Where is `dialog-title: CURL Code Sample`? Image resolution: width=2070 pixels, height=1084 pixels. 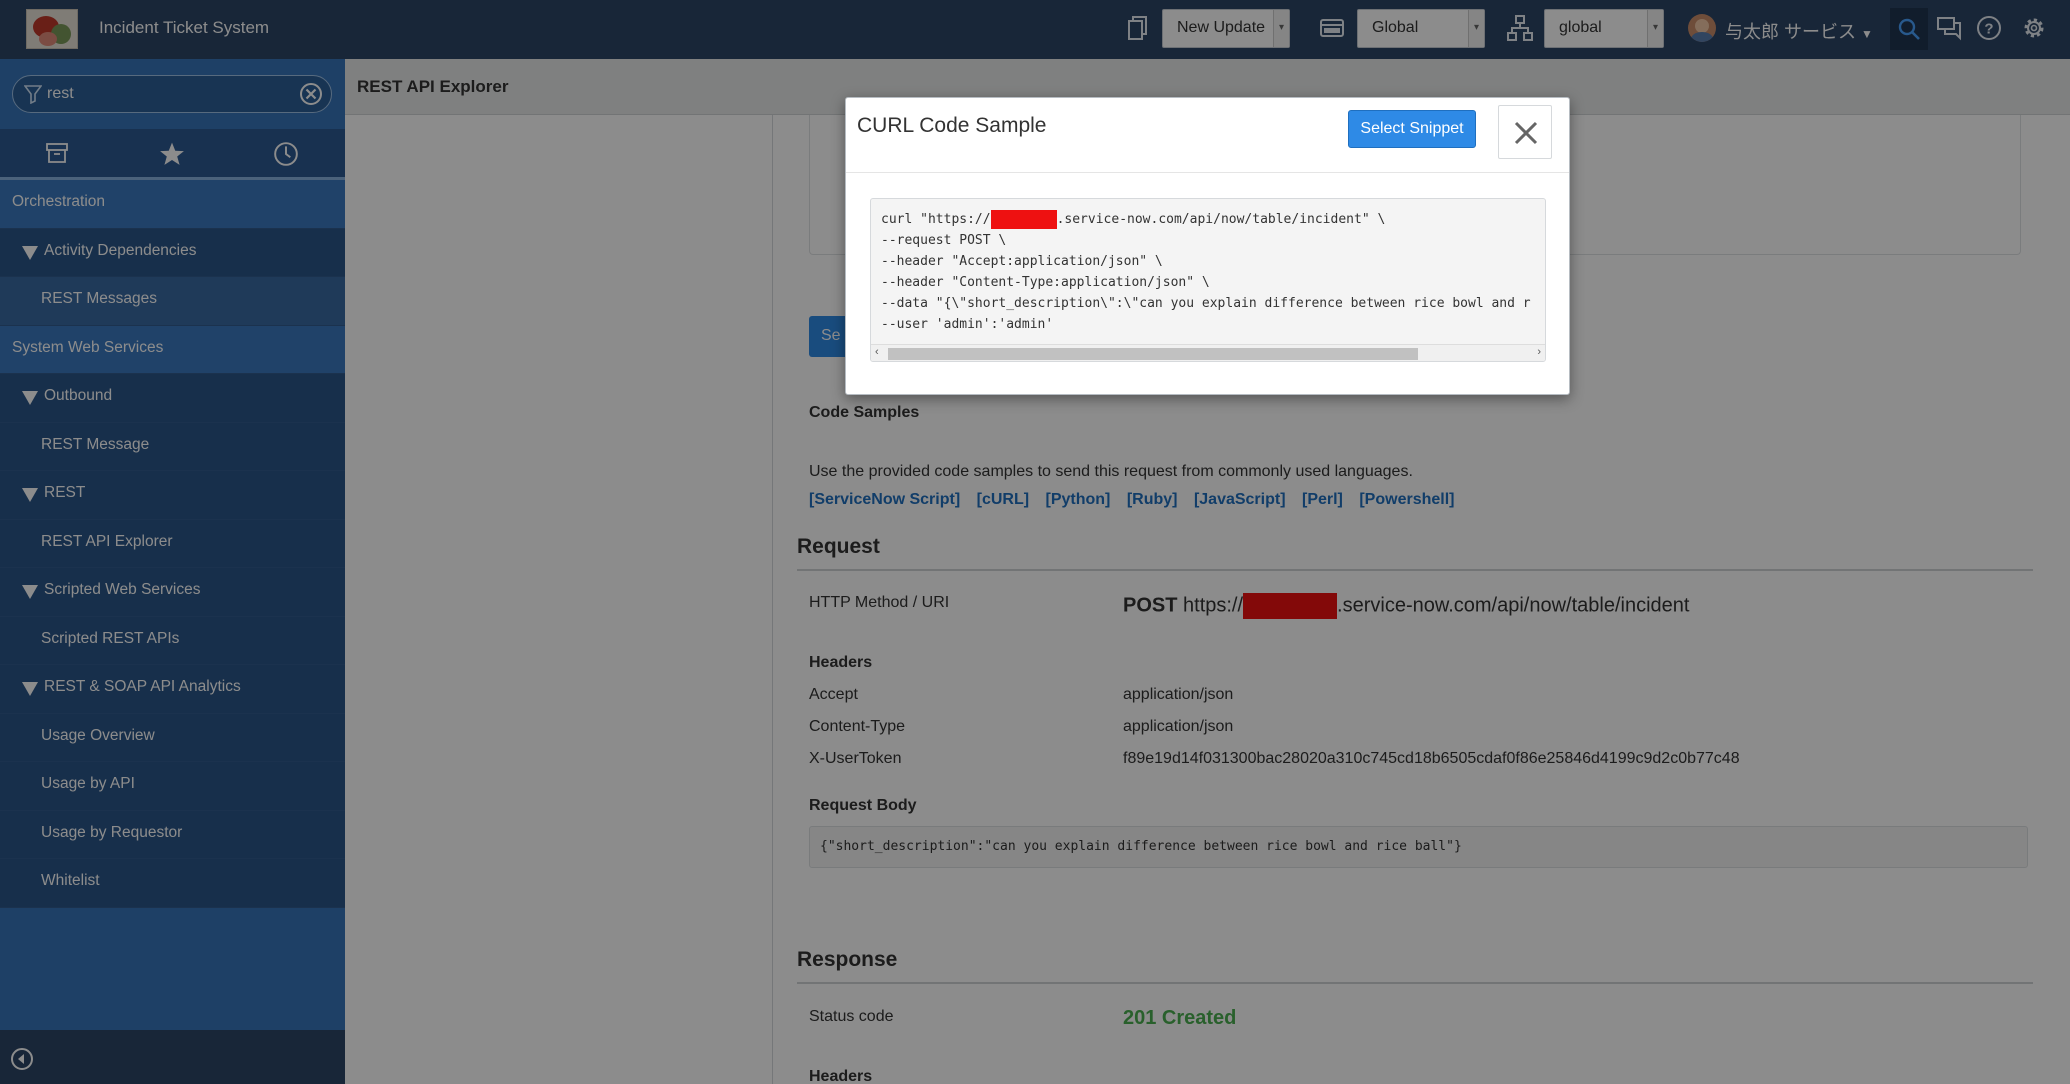
dialog-title: CURL Code Sample is located at coordinates (952, 125).